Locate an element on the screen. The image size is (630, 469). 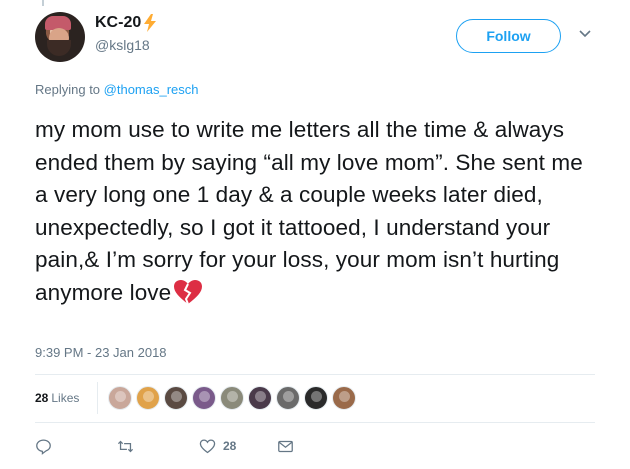
envelope-icon is located at coordinates (285, 446).